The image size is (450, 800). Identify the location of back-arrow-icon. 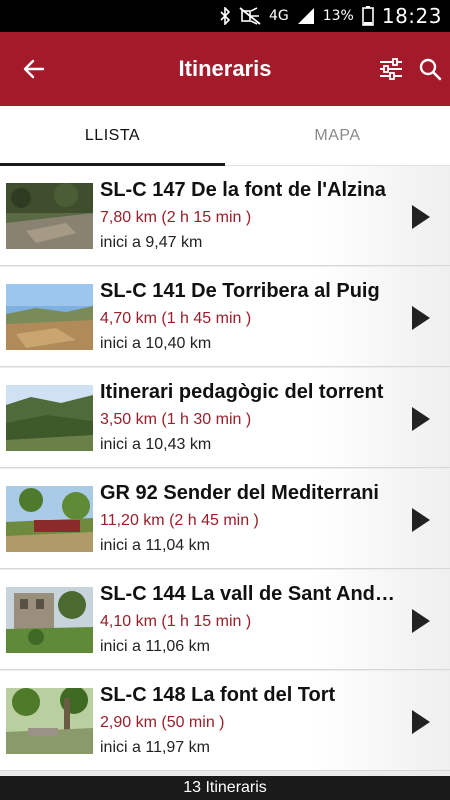
(34, 69).